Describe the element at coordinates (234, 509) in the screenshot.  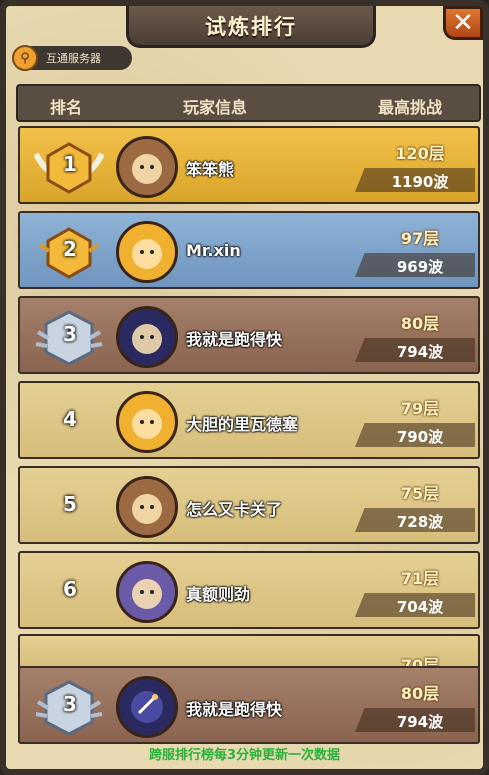
I see `player-name: 怎么又卡关了` at that location.